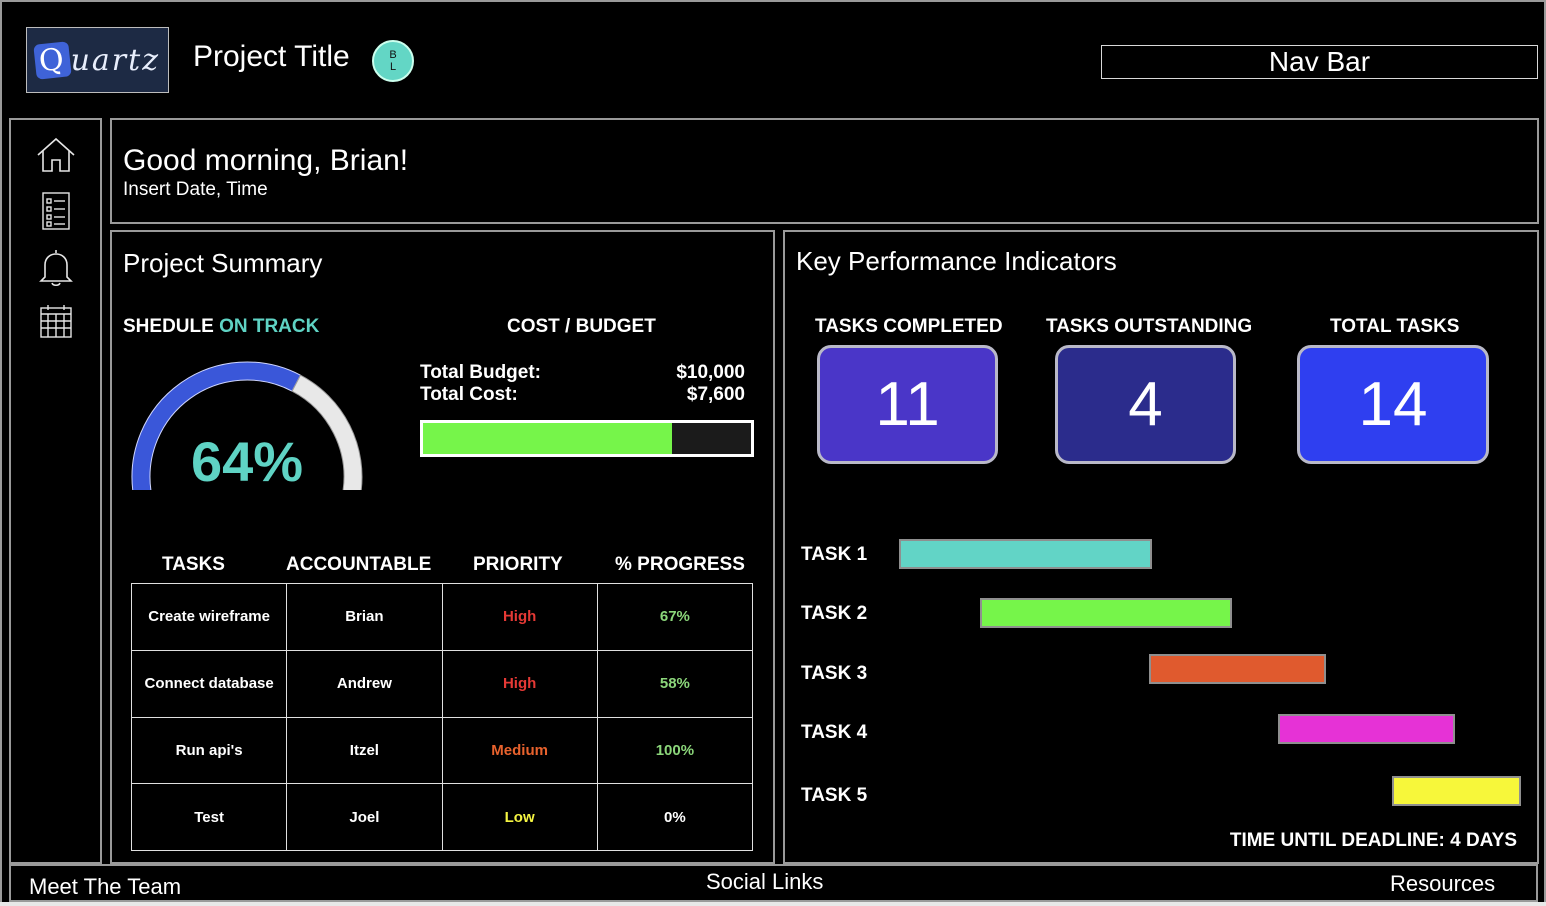  What do you see at coordinates (1319, 62) in the screenshot?
I see `nav-bar: Nav Bar` at bounding box center [1319, 62].